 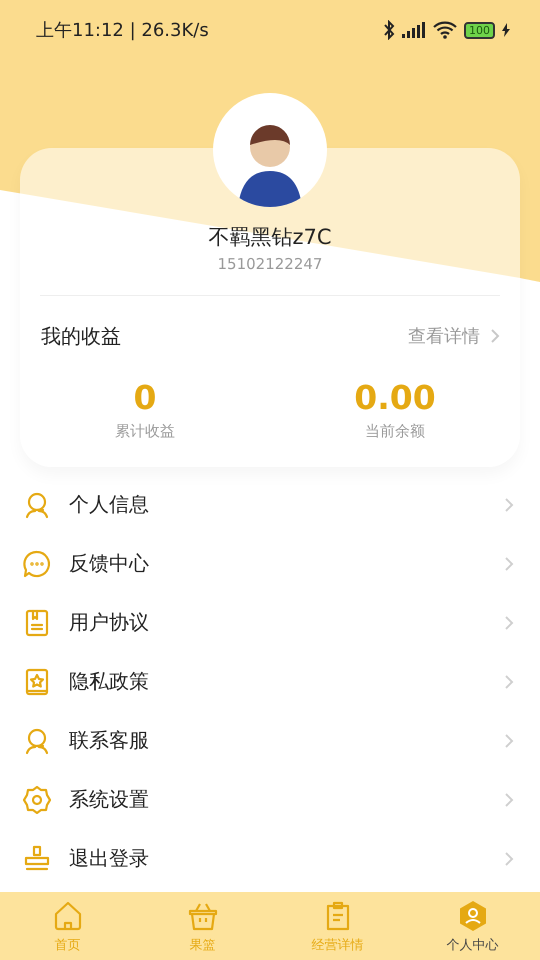 I want to click on status-time: 上午11:12 | 26.3K/s, so click(x=122, y=30).